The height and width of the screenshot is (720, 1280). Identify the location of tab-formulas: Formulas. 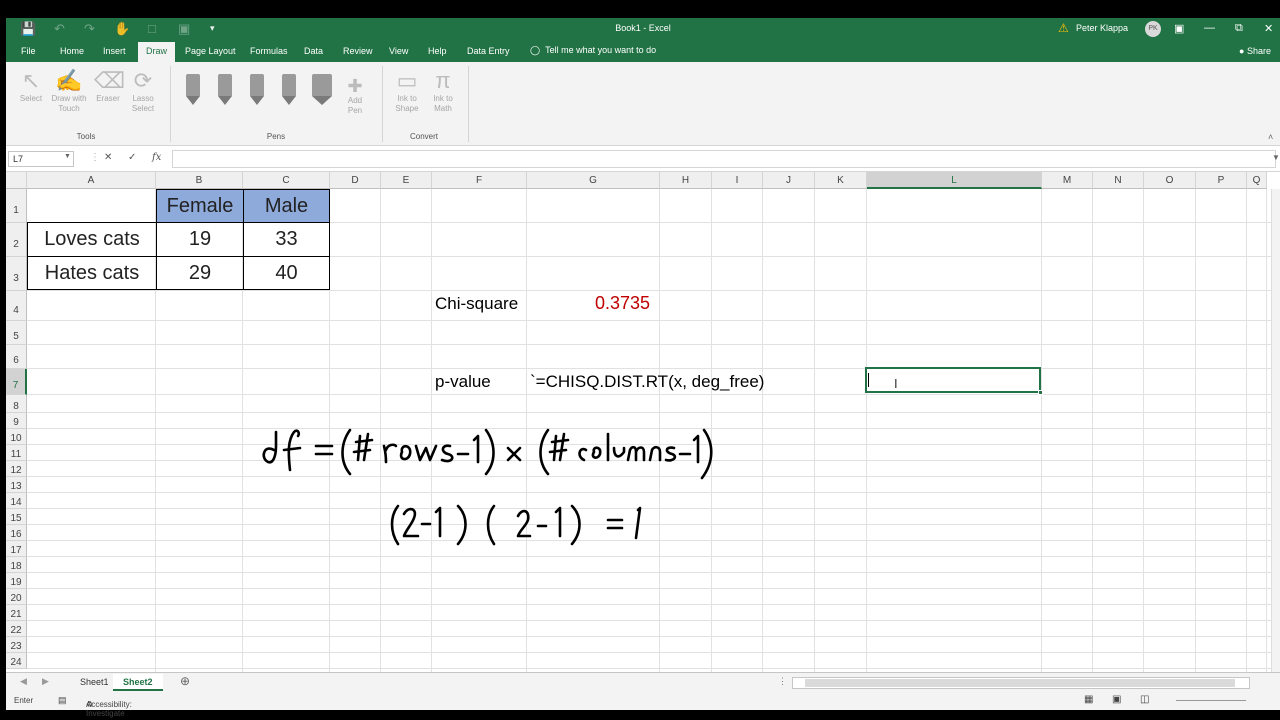
(269, 51).